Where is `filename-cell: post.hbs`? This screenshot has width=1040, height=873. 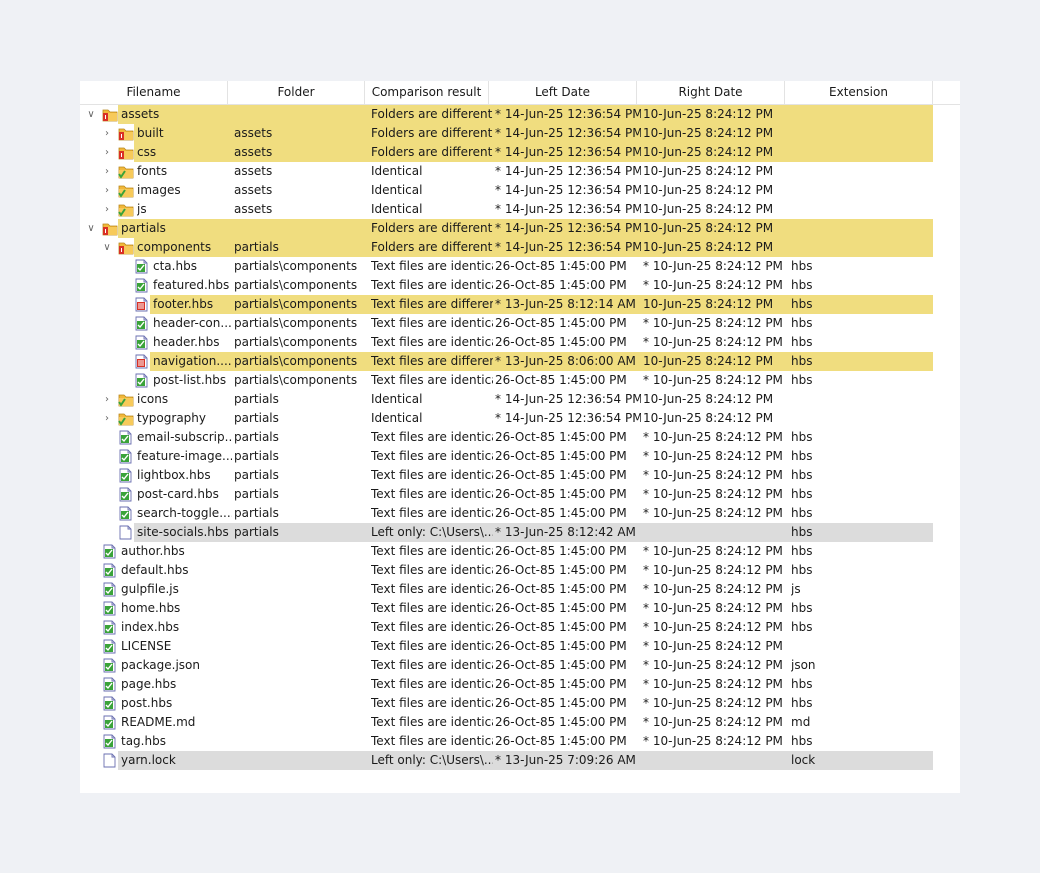
filename-cell: post.hbs is located at coordinates (147, 703).